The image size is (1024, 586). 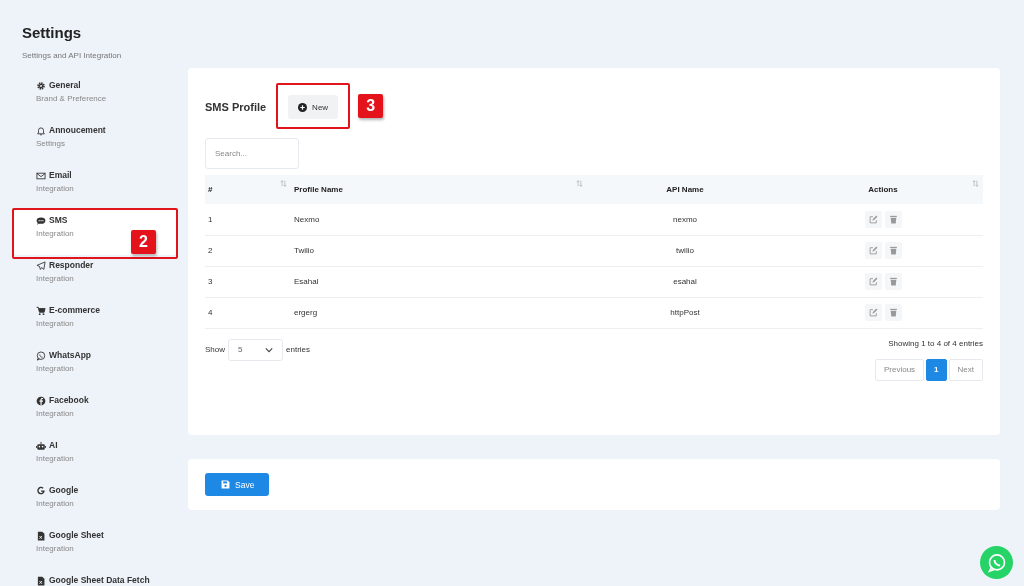 I want to click on google-icon, so click(x=41, y=490).